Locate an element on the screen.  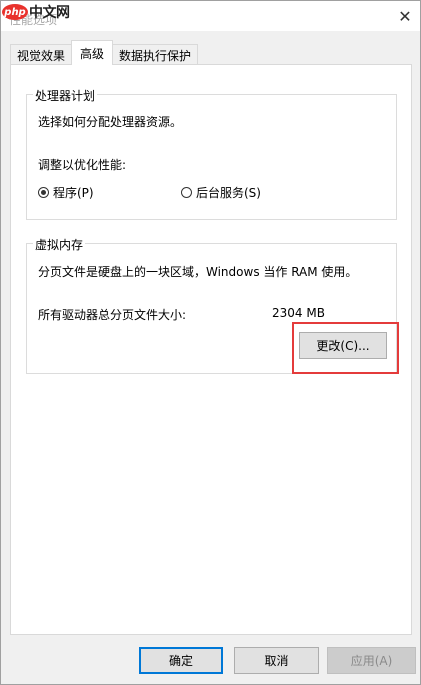
radio-programs: 程序(P) is located at coordinates (66, 192).